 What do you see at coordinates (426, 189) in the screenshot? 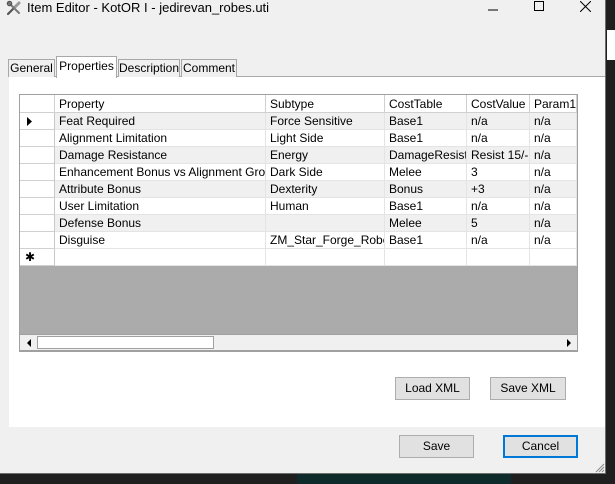
I see `cell-costtable: Bonus` at bounding box center [426, 189].